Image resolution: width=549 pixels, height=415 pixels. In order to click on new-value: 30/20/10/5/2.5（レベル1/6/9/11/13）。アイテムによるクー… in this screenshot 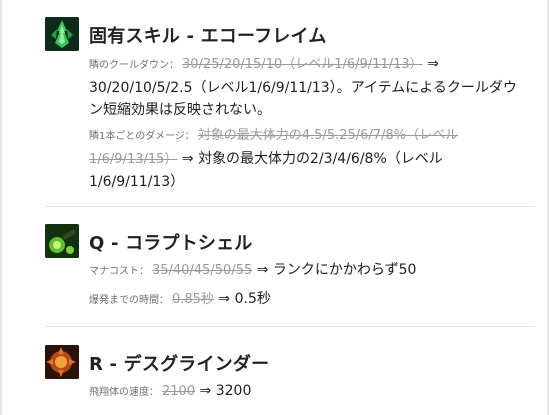, I will do `click(303, 99)`.